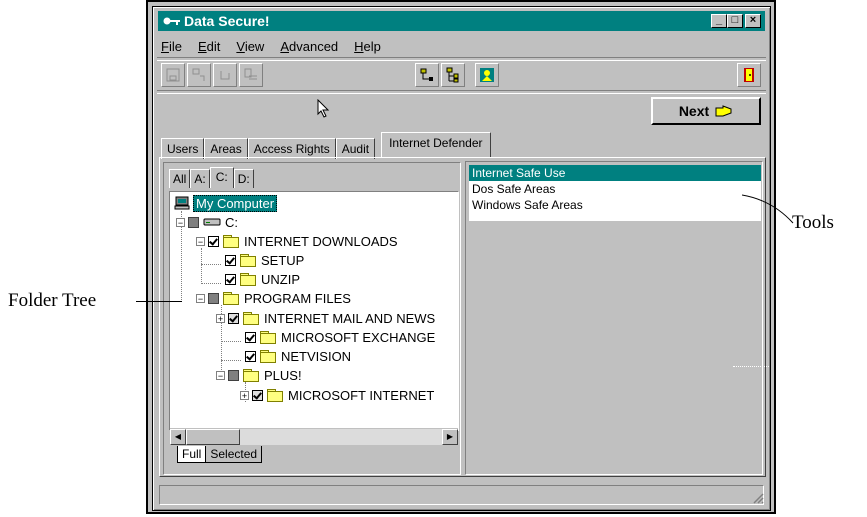 This screenshot has width=867, height=517. I want to click on toolbar-exit-button, so click(749, 75).